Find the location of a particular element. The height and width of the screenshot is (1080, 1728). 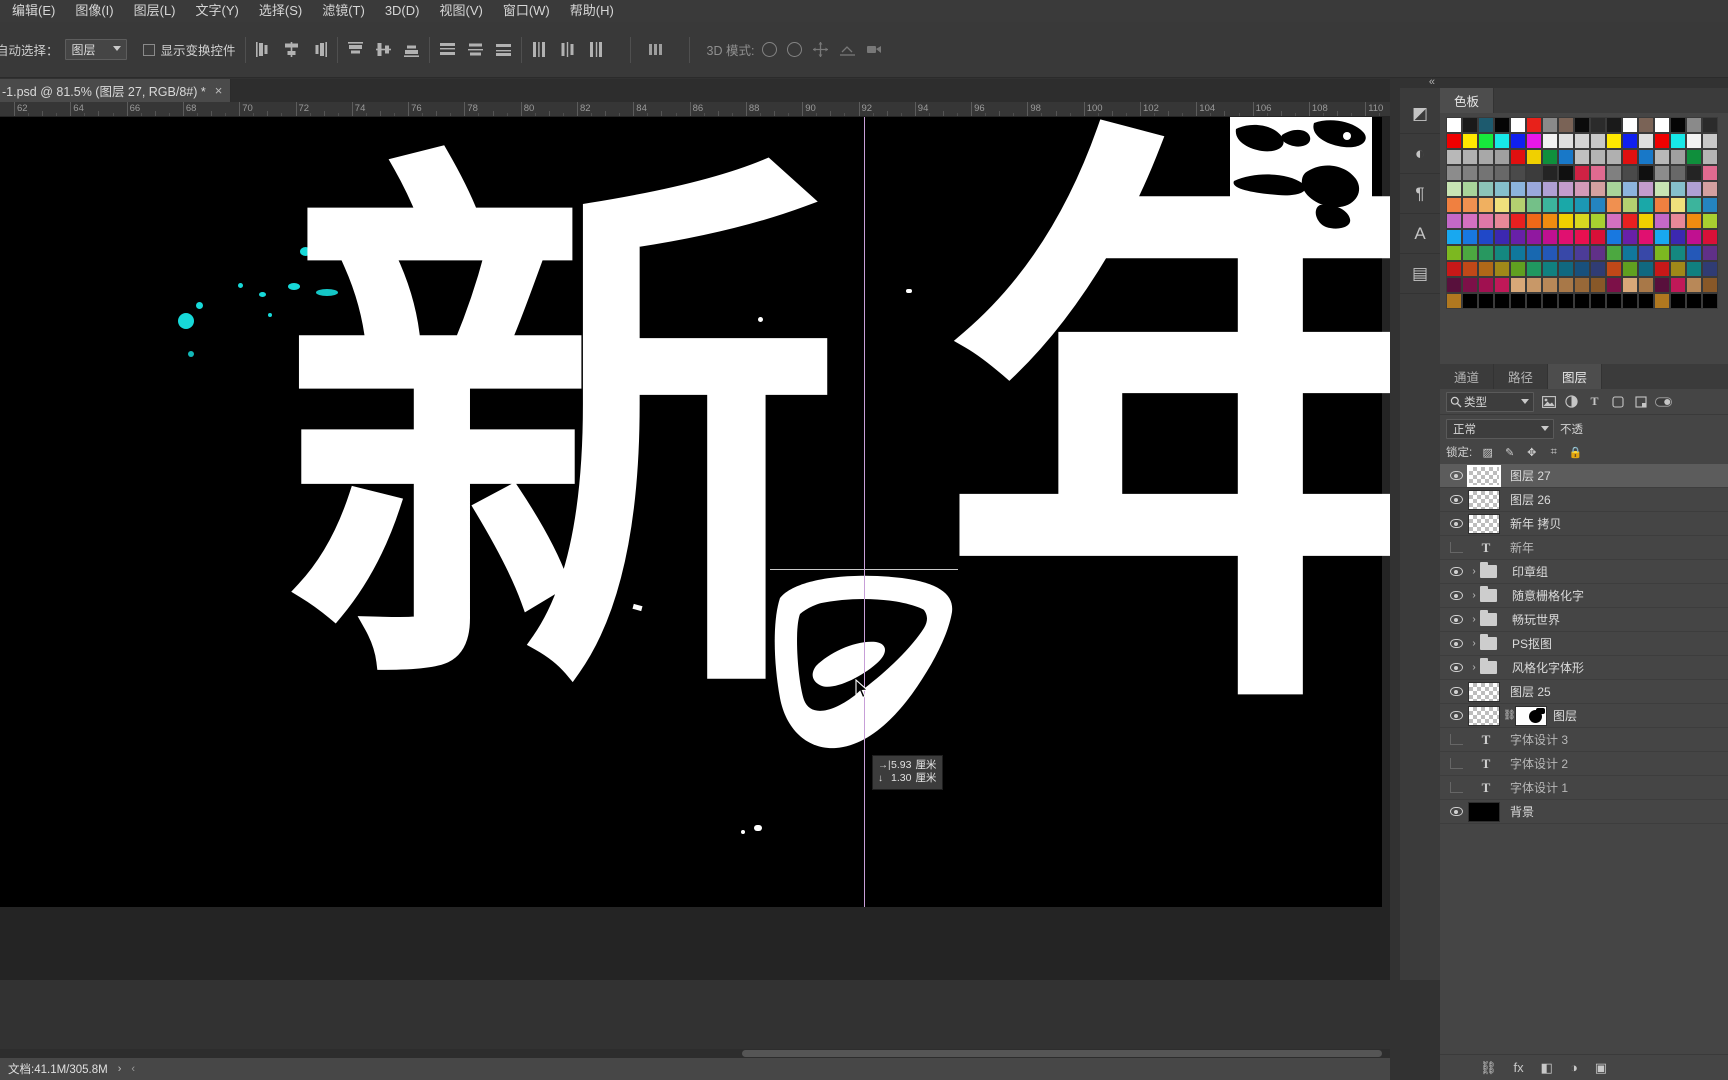

layer-row: › PS抠图 is located at coordinates (1584, 644).